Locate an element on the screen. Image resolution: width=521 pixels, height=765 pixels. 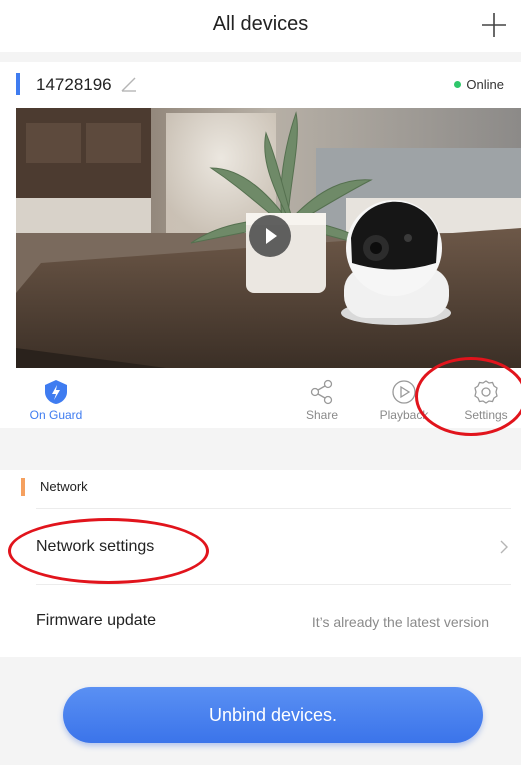
gear-icon is located at coordinates (486, 392).